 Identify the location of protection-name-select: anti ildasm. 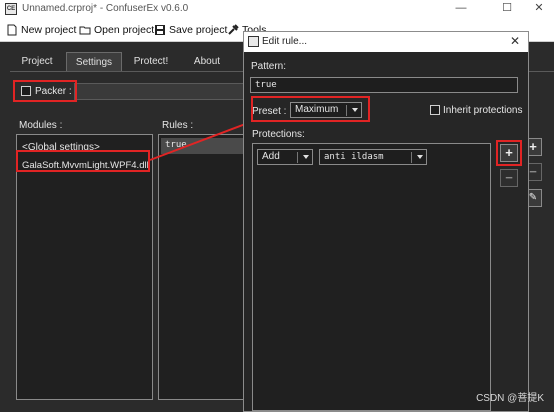
(373, 157).